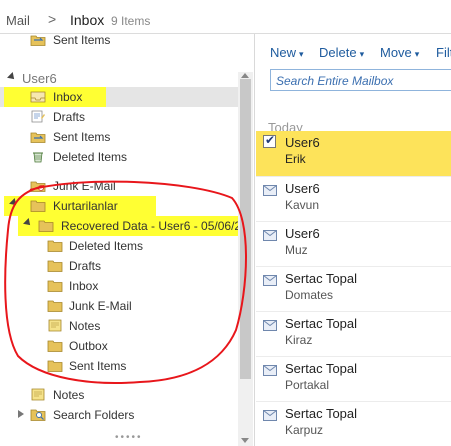 This screenshot has width=451, height=446. I want to click on folder-sent-items: Sent Items, so click(119, 137).